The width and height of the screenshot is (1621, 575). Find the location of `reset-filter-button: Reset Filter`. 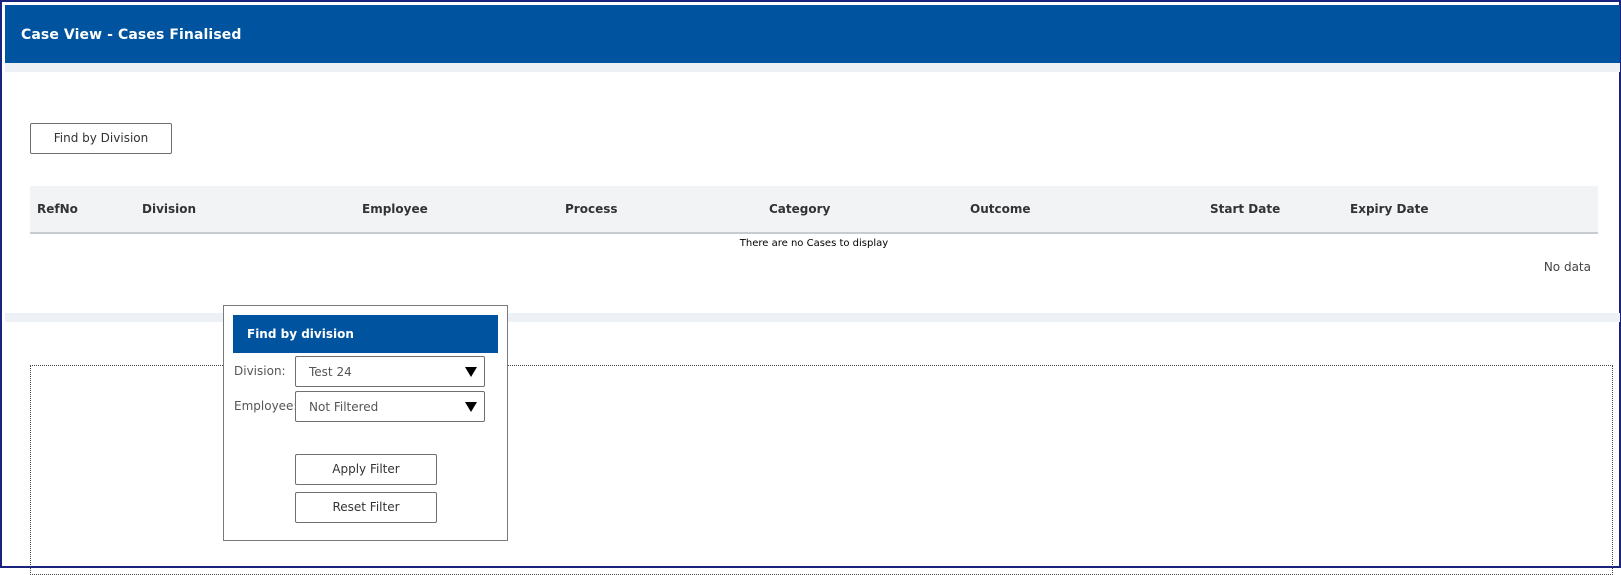

reset-filter-button: Reset Filter is located at coordinates (366, 507).